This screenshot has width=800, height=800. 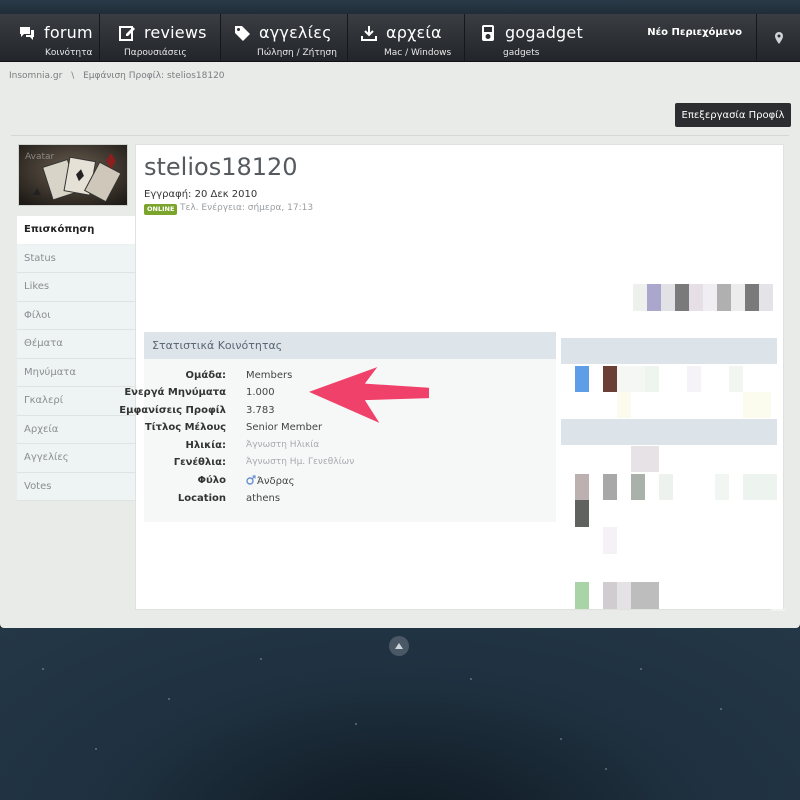 What do you see at coordinates (155, 53) in the screenshot?
I see `nav-sublabel: Παρουσιάσεις` at bounding box center [155, 53].